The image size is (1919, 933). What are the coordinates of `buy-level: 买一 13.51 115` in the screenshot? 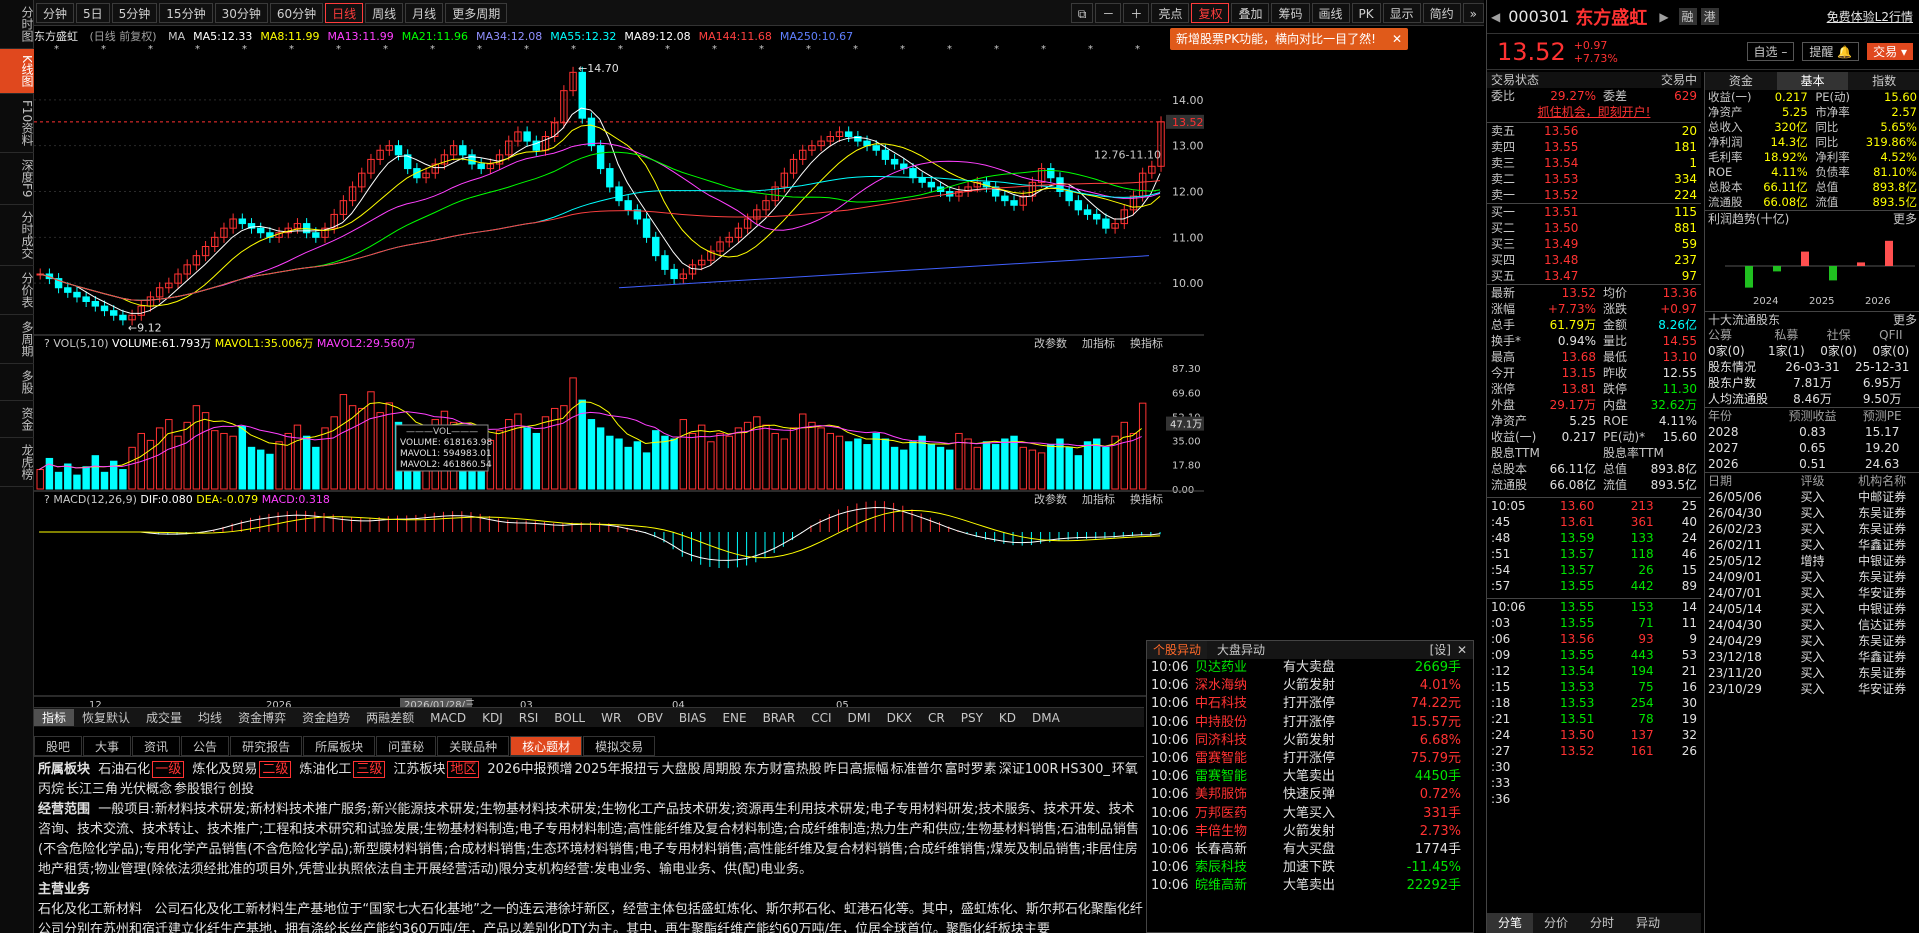 It's located at (1594, 212).